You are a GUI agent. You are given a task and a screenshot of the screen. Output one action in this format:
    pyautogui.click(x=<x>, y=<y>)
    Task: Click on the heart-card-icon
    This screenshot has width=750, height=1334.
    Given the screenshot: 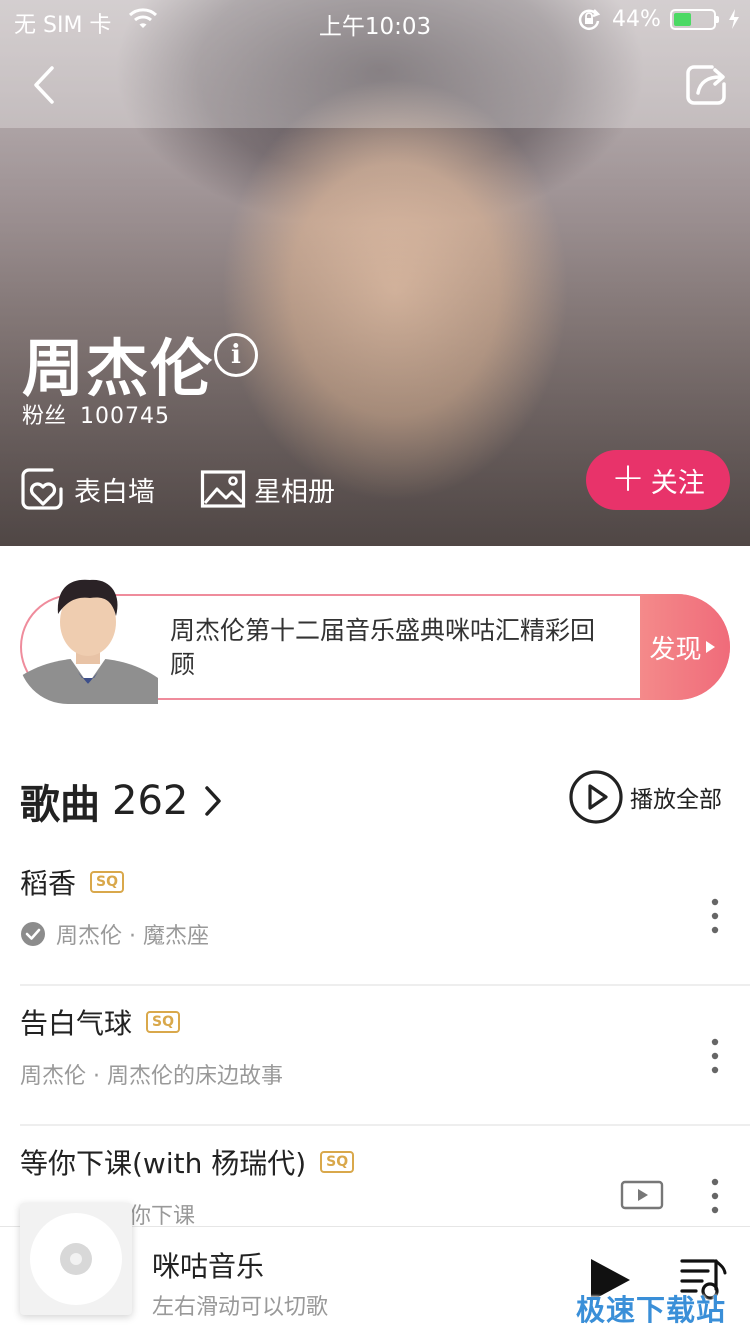 What is the action you would take?
    pyautogui.click(x=42, y=489)
    